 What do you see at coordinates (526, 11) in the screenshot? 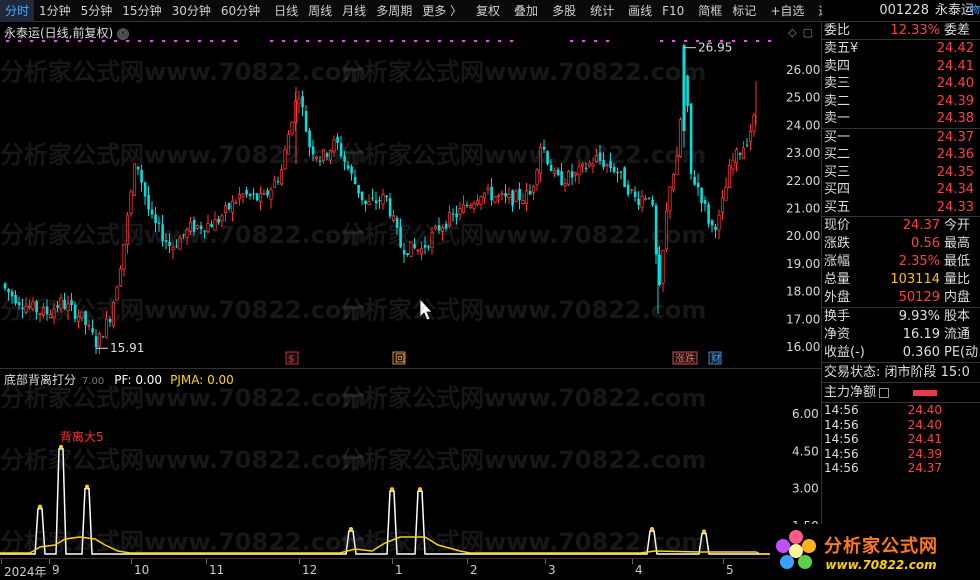
I see `toolbar-item-12: 叠加` at bounding box center [526, 11].